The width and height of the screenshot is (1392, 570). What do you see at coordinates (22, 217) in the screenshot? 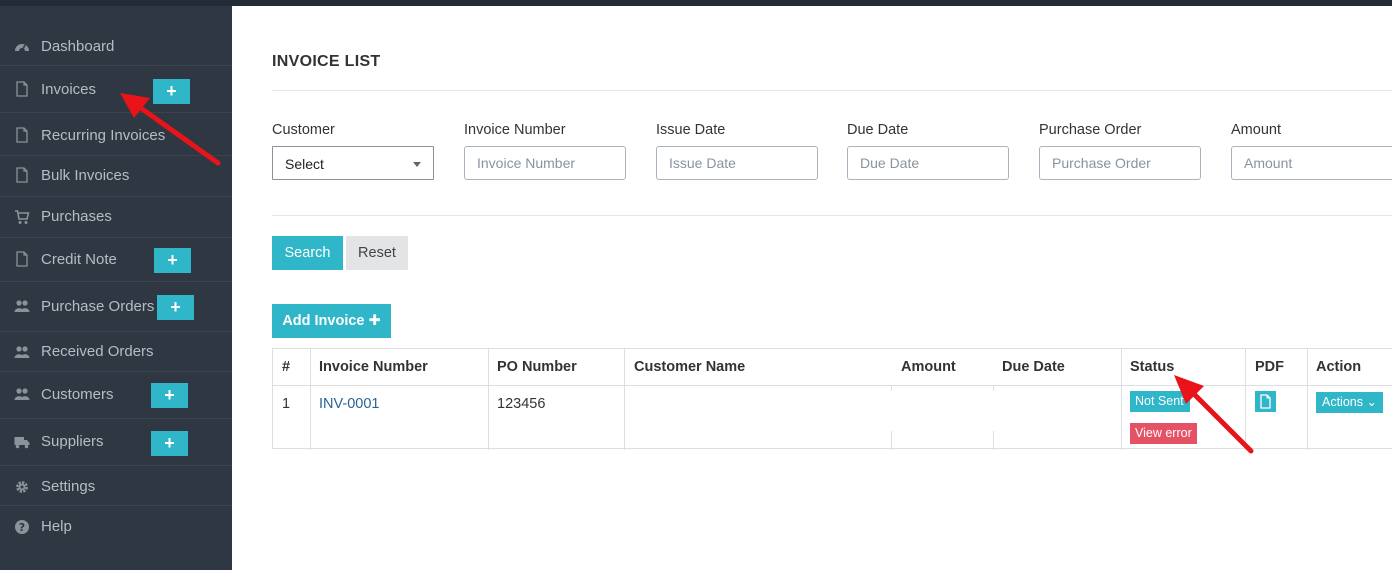
I see `cart-icon` at bounding box center [22, 217].